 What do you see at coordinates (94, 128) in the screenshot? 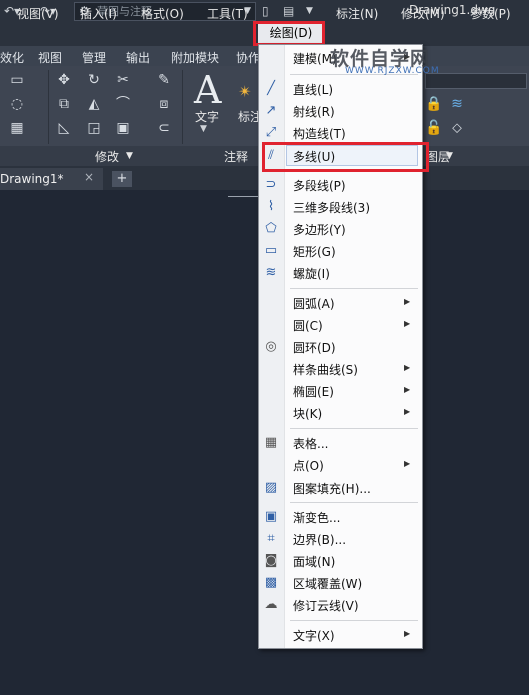
I see `scale-icon: ◲` at bounding box center [94, 128].